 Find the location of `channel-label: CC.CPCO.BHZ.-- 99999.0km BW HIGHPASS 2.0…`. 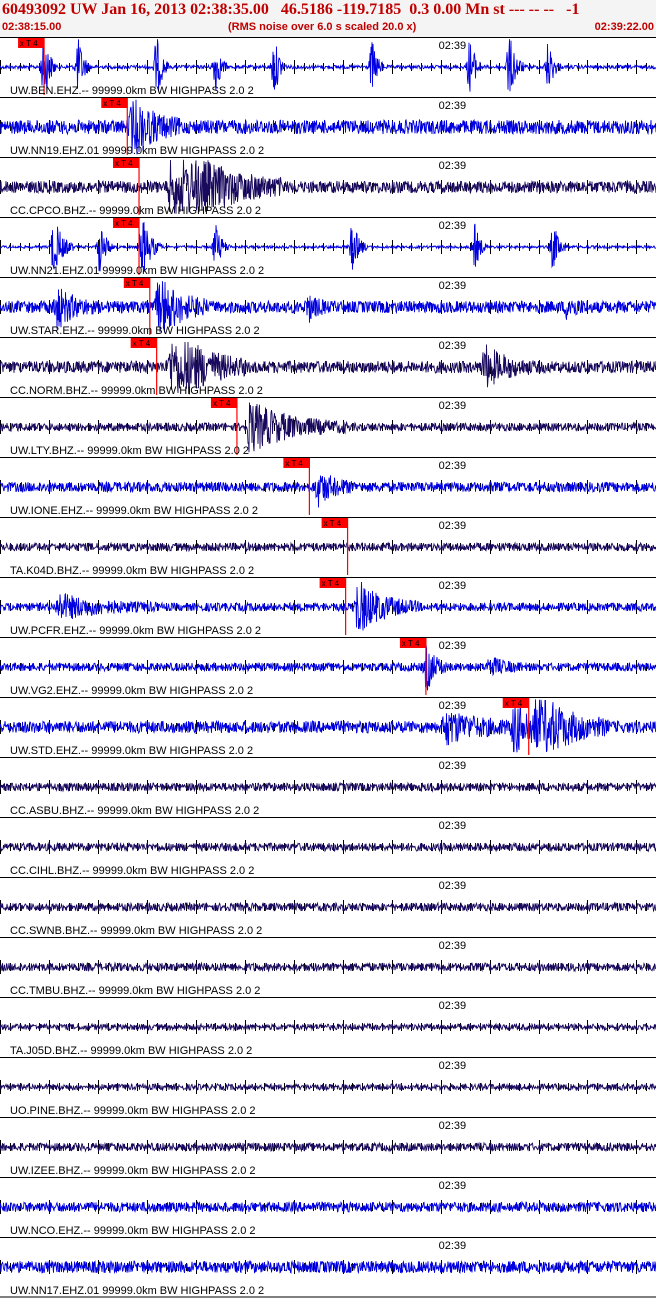

channel-label: CC.CPCO.BHZ.-- 99999.0km BW HIGHPASS 2.0… is located at coordinates (135, 211).